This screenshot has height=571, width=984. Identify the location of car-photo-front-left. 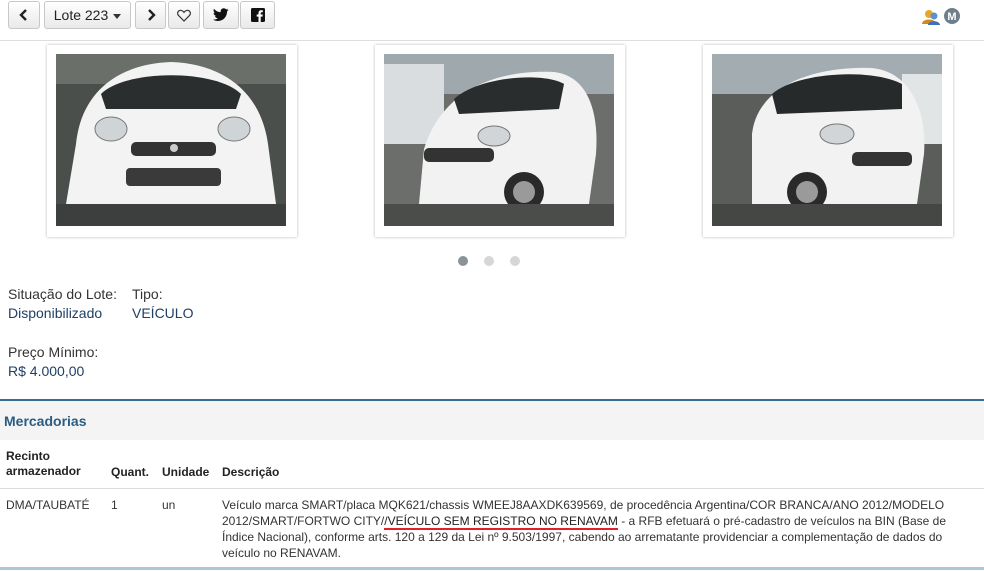
(499, 140).